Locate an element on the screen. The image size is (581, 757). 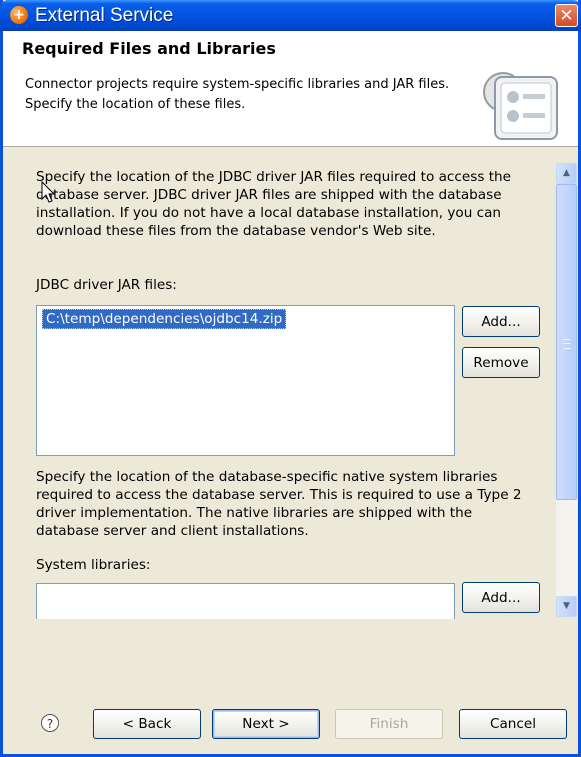
page-title: Required Files and Libraries is located at coordinates (149, 48).